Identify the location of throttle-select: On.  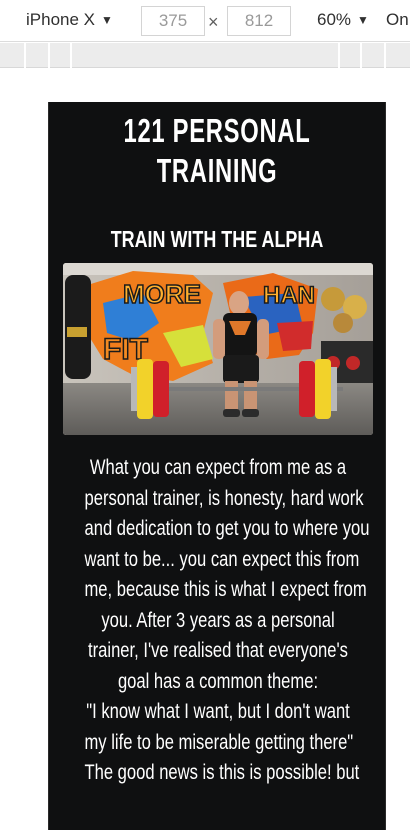
(397, 20).